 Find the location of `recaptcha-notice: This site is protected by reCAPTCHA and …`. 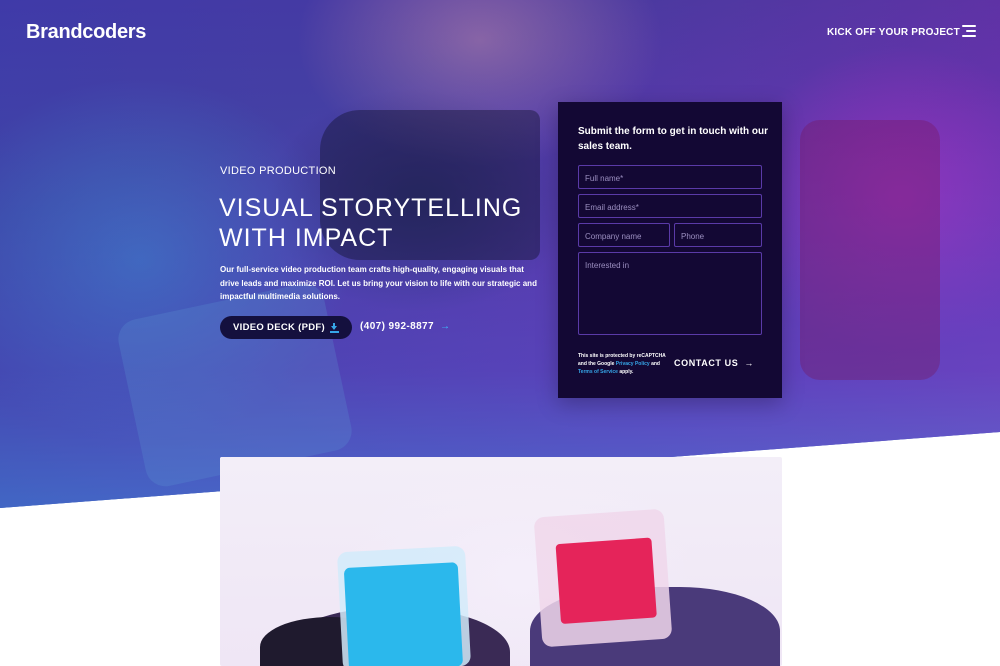

recaptcha-notice: This site is protected by reCAPTCHA and … is located at coordinates (622, 364).